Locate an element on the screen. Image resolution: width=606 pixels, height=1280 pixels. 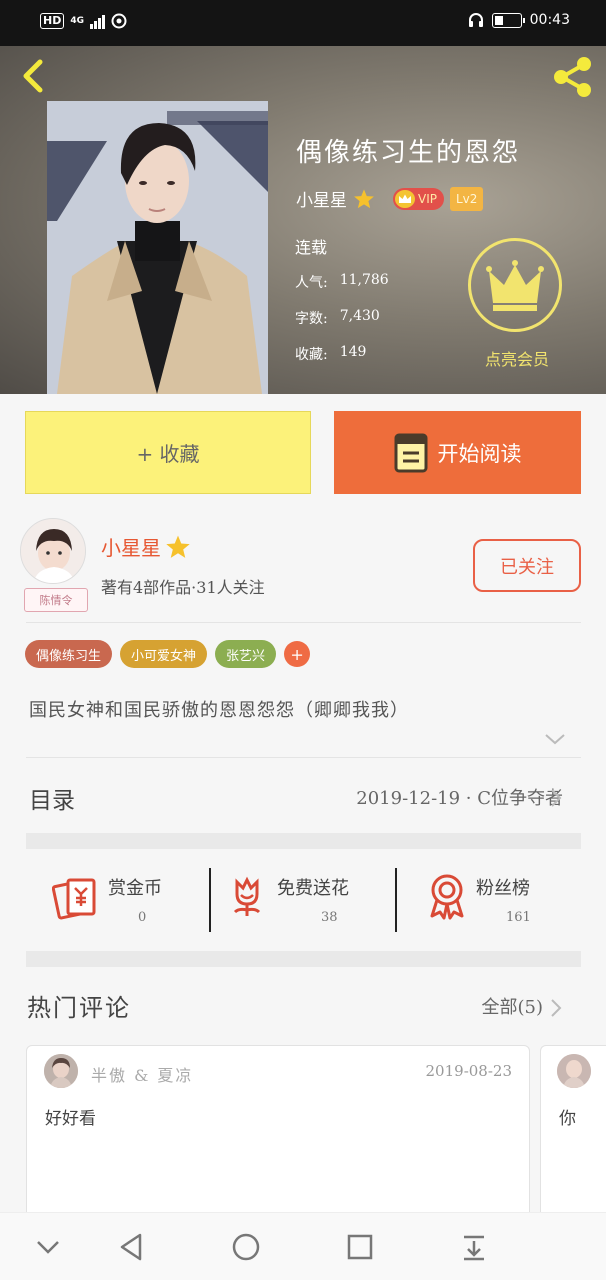
hot-comments-title: 热门评论 is located at coordinates (79, 1008).